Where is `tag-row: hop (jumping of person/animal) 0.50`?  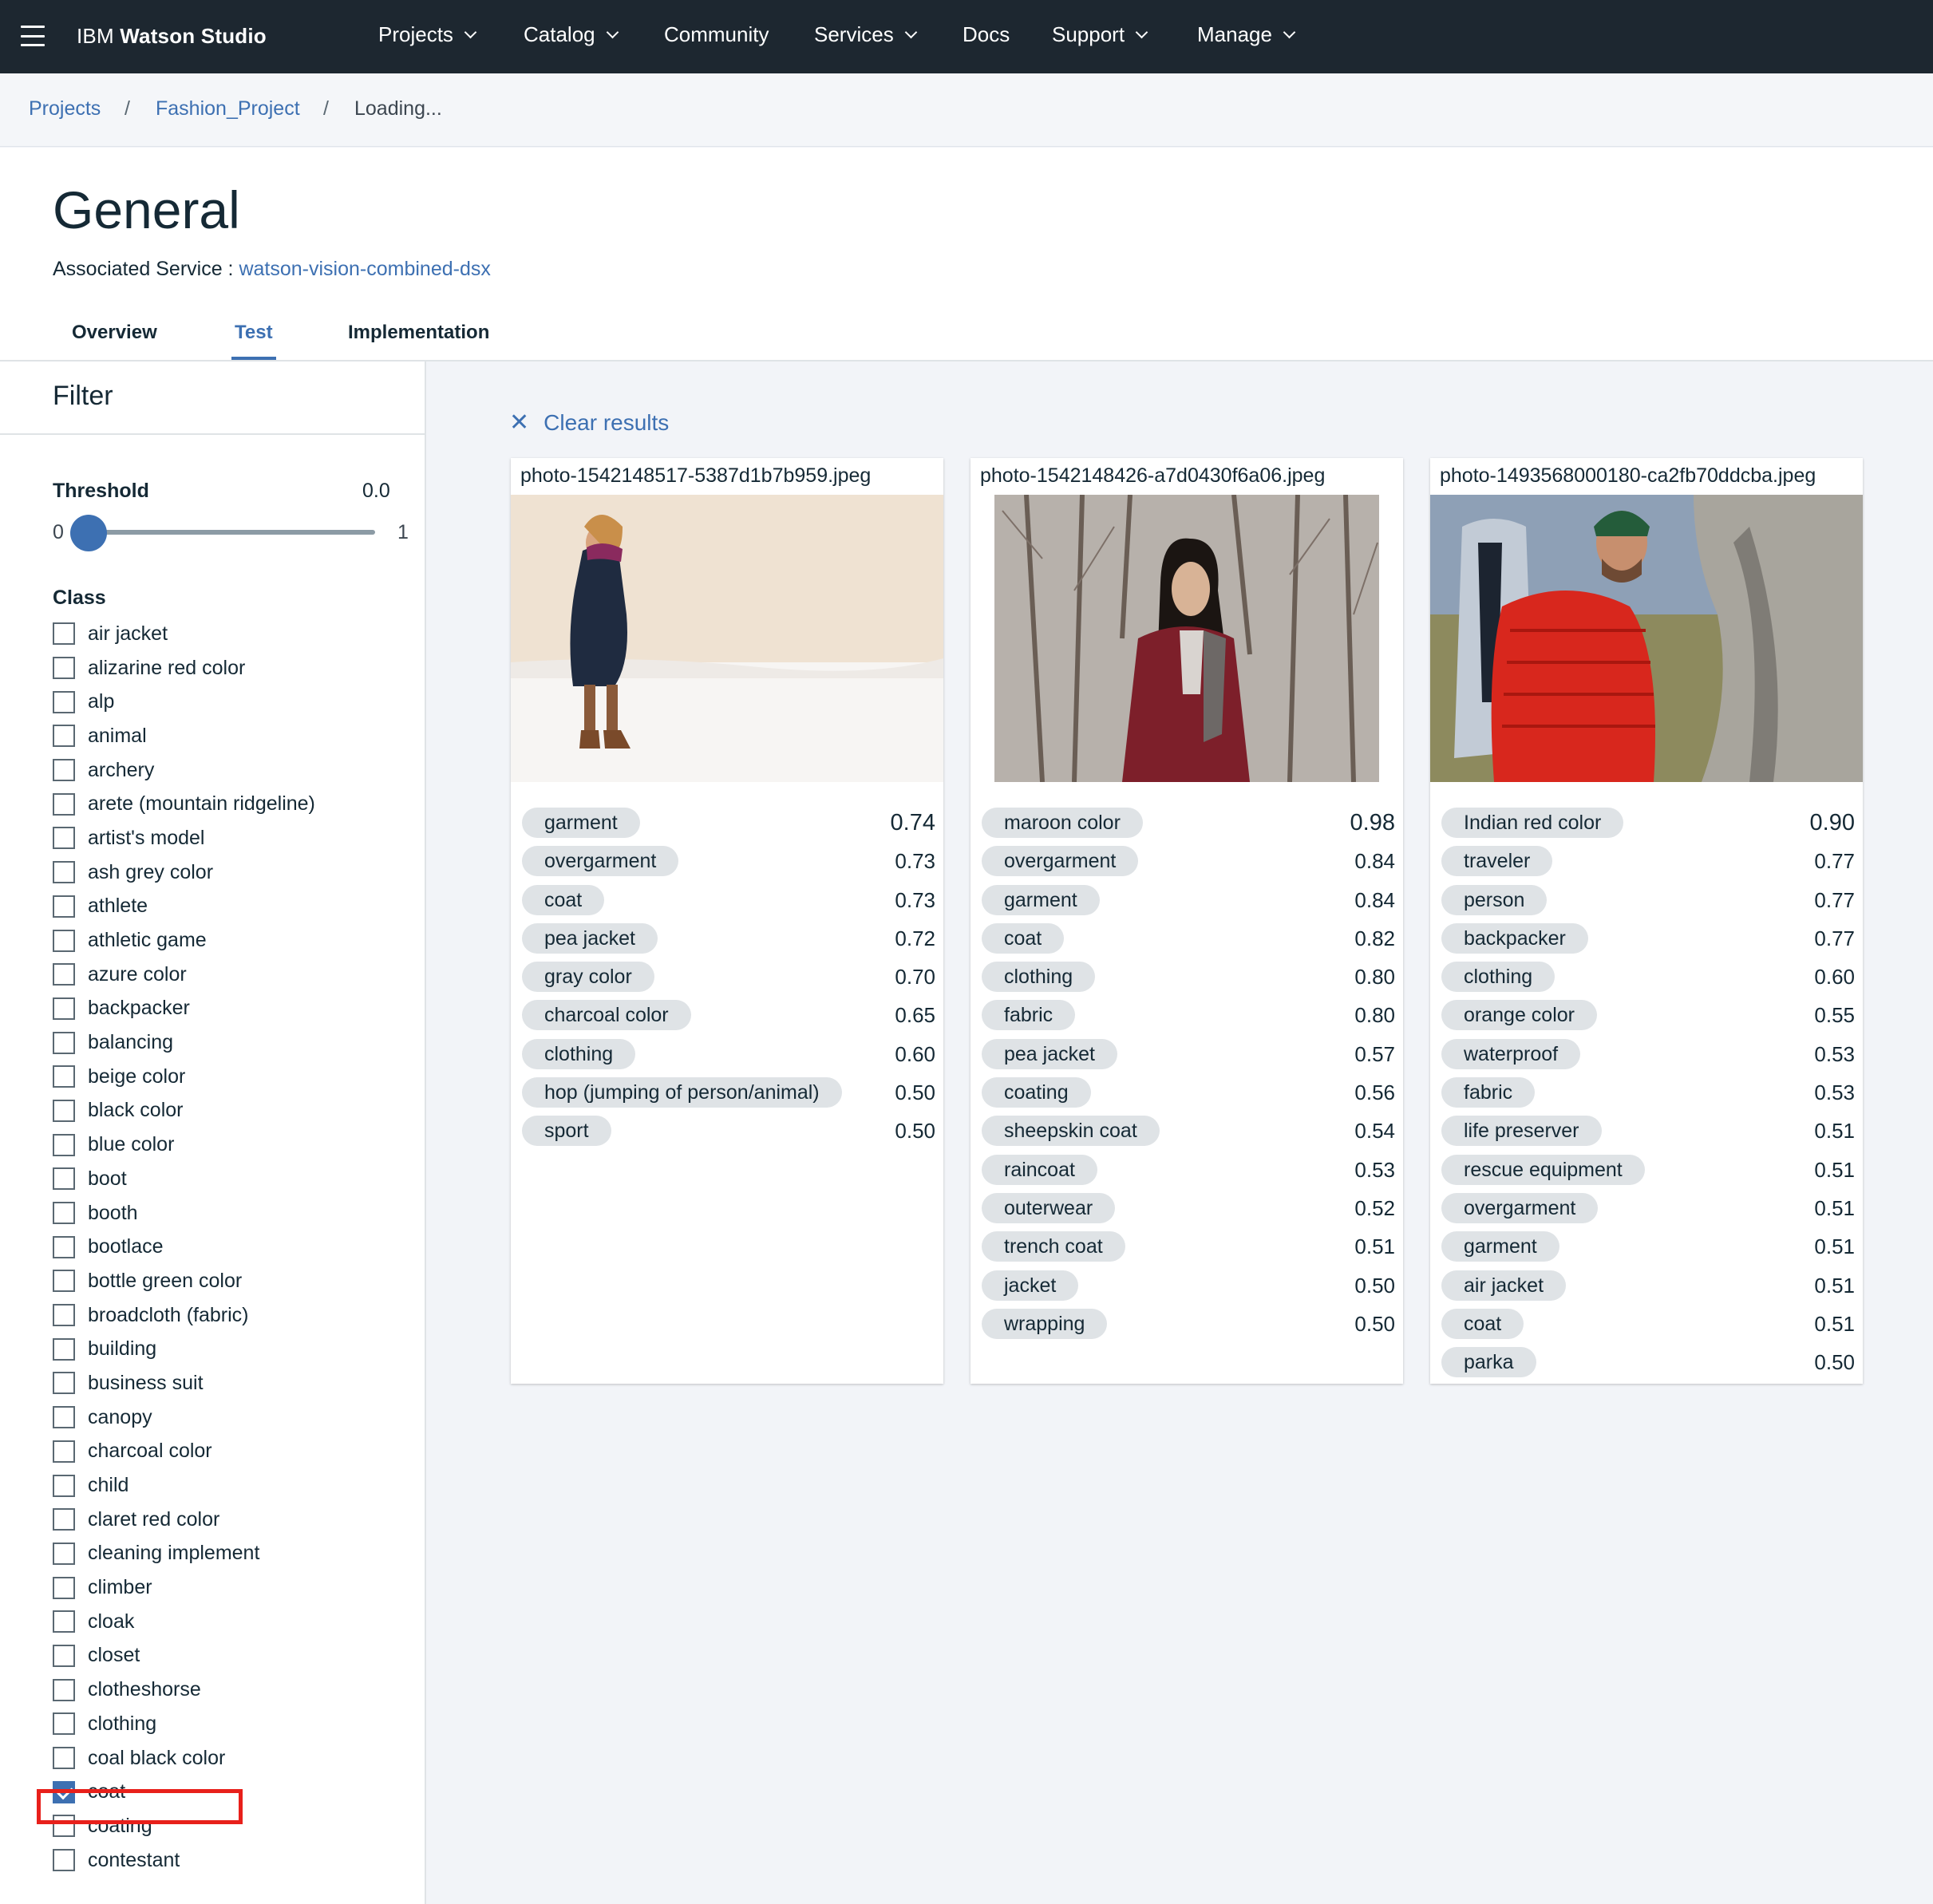
tag-row: hop (jumping of person/animal) 0.50 is located at coordinates (728, 1093).